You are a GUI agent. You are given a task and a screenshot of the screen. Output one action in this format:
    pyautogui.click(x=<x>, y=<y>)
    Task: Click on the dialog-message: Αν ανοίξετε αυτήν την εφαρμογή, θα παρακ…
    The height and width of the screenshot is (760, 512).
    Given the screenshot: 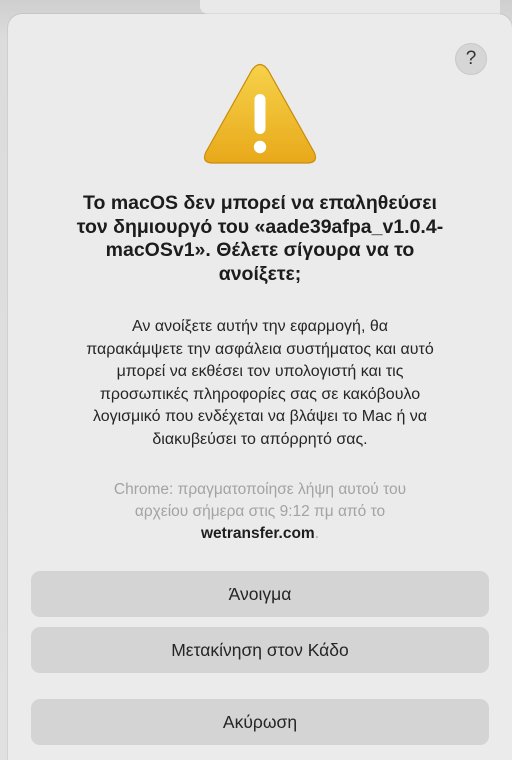 What is the action you would take?
    pyautogui.click(x=260, y=383)
    